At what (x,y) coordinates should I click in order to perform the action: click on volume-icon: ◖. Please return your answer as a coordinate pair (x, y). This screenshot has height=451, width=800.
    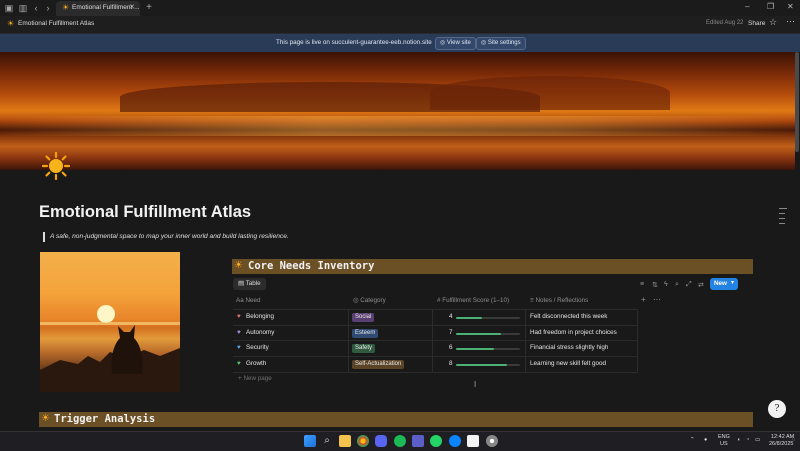
    Looking at the image, I should click on (738, 440).